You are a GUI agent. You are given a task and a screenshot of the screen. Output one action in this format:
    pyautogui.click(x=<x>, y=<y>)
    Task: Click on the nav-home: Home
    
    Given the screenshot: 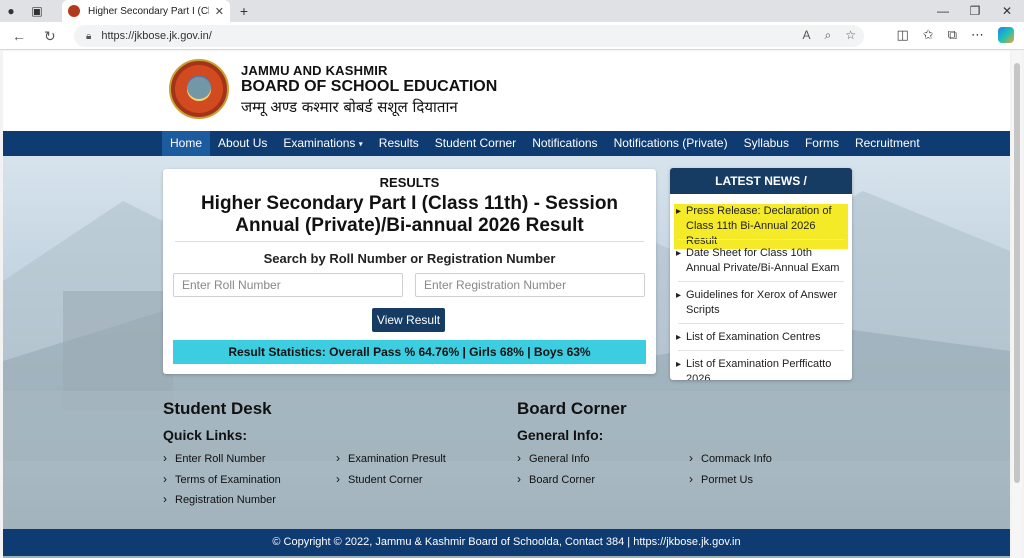 What is the action you would take?
    pyautogui.click(x=186, y=143)
    